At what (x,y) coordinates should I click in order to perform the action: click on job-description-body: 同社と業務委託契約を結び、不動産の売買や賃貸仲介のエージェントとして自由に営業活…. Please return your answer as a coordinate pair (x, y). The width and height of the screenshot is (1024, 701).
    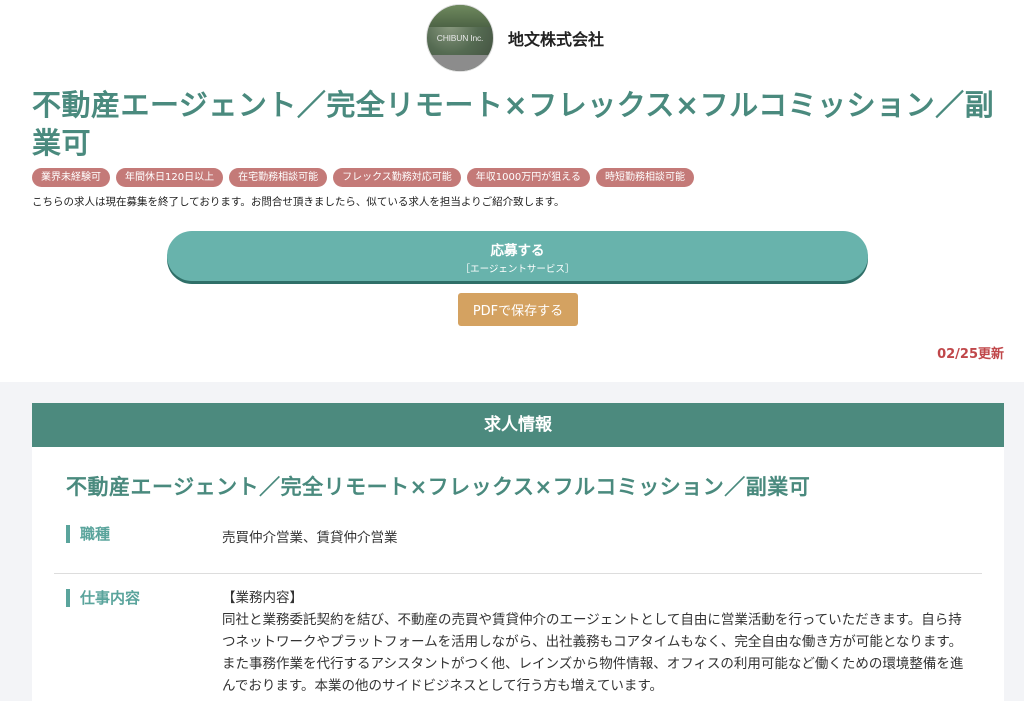
    Looking at the image, I should click on (593, 653).